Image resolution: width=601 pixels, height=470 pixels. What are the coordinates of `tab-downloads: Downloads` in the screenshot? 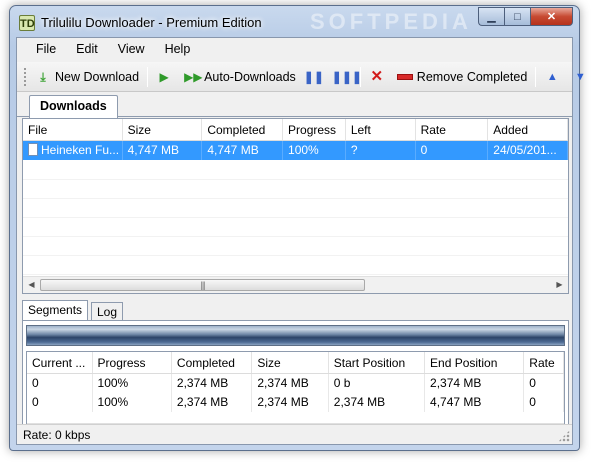 It's located at (73, 106).